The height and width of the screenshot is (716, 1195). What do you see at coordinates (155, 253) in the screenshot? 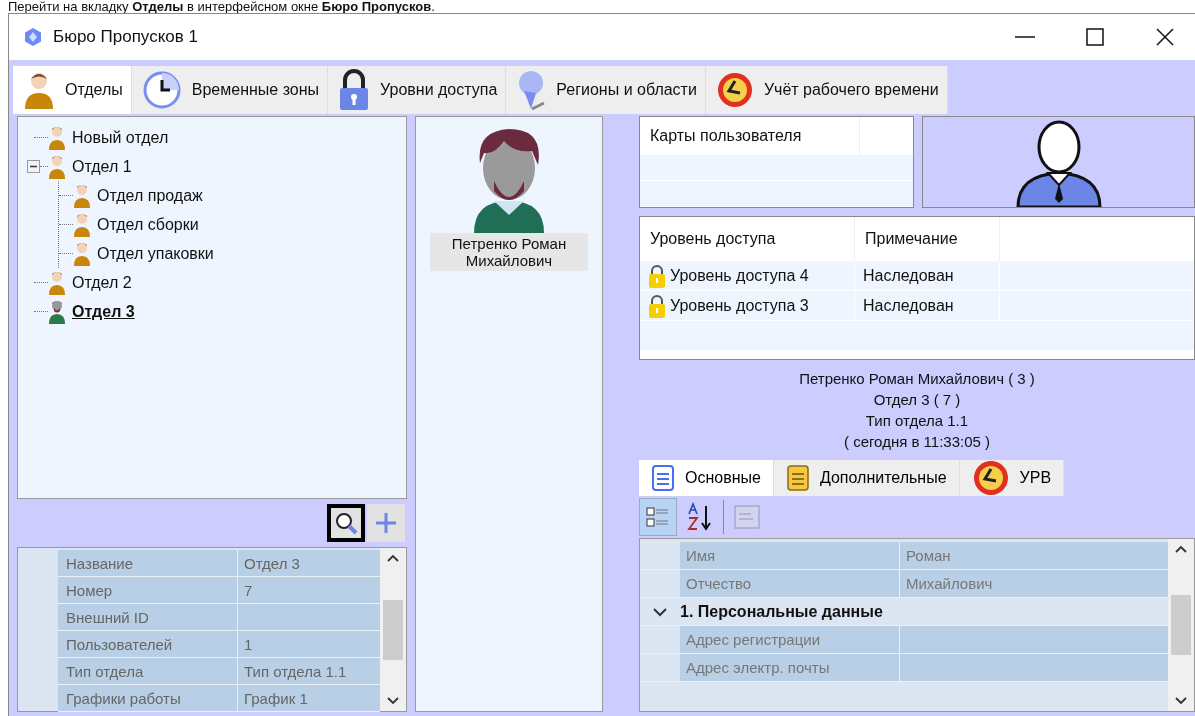
I see `tree-node: Отдел упаковки` at bounding box center [155, 253].